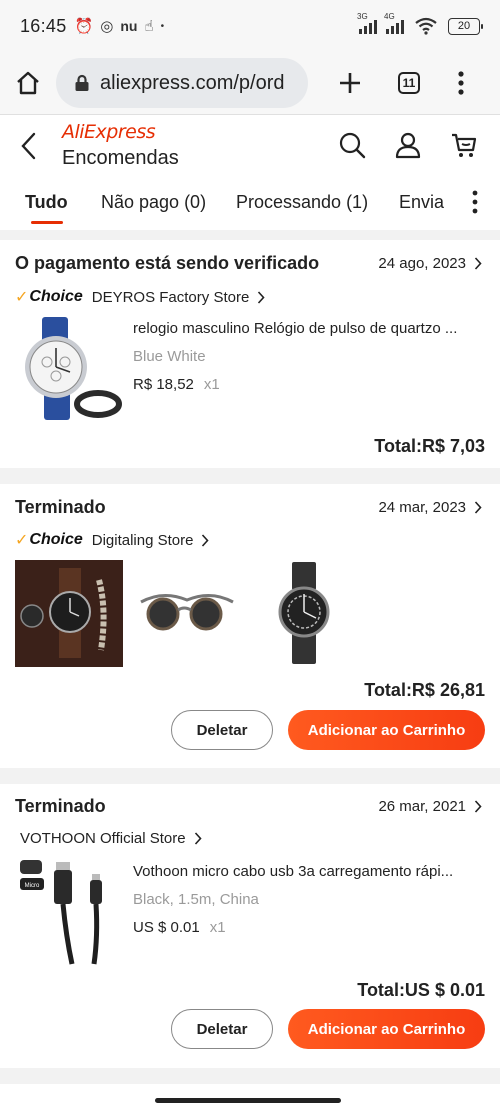 The image size is (500, 1111). I want to click on product-price: R$ 18,52 x1, so click(176, 384).